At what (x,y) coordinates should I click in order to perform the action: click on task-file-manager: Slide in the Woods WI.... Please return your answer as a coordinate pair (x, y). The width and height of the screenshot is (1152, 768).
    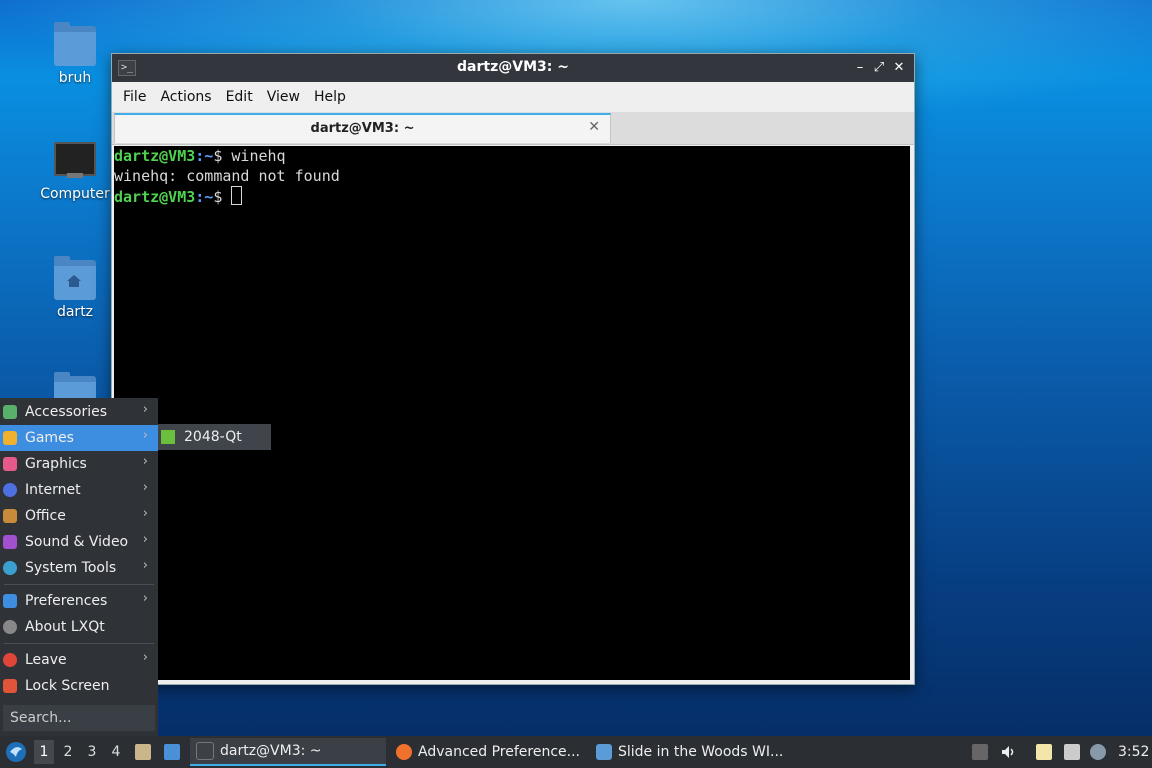
    Looking at the image, I should click on (688, 752).